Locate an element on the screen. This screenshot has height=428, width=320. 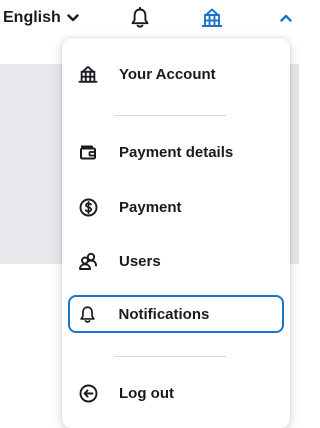
menu-item-your-account: Your Account is located at coordinates (176, 74).